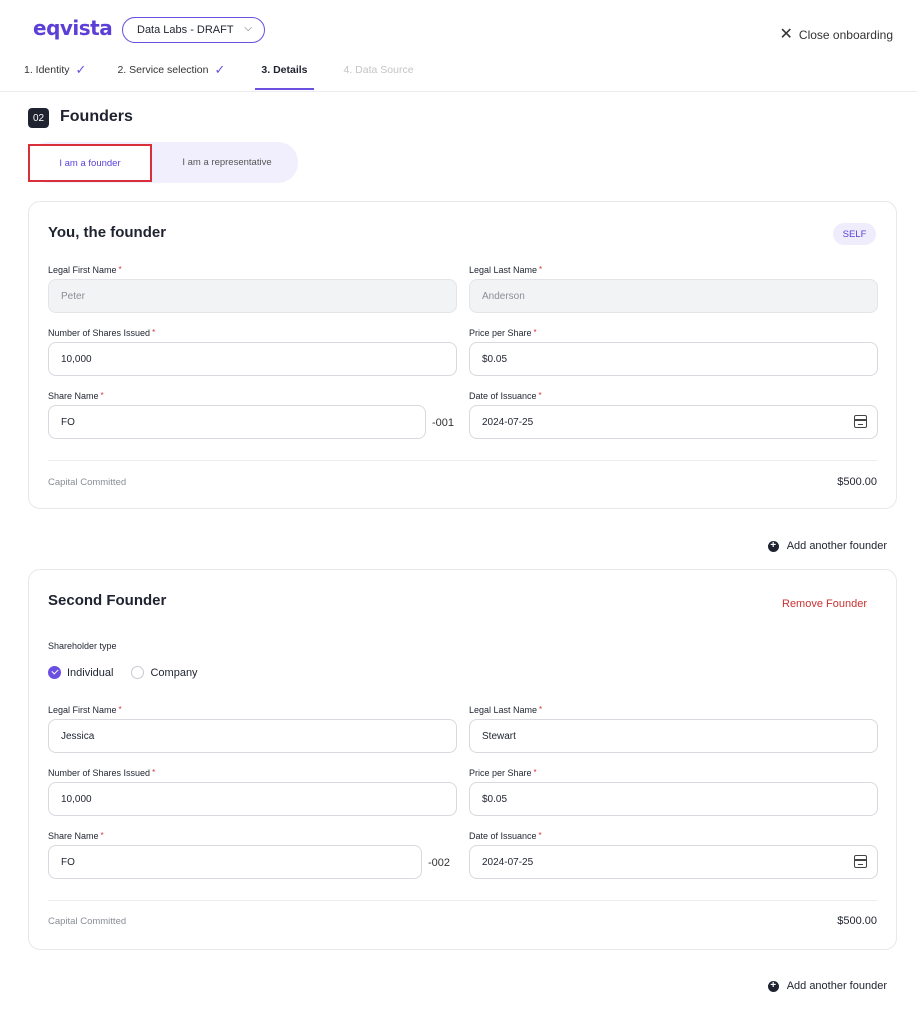 Image resolution: width=917 pixels, height=1024 pixels. Describe the element at coordinates (824, 604) in the screenshot. I see `remove-founder-button: Remove Founder` at that location.